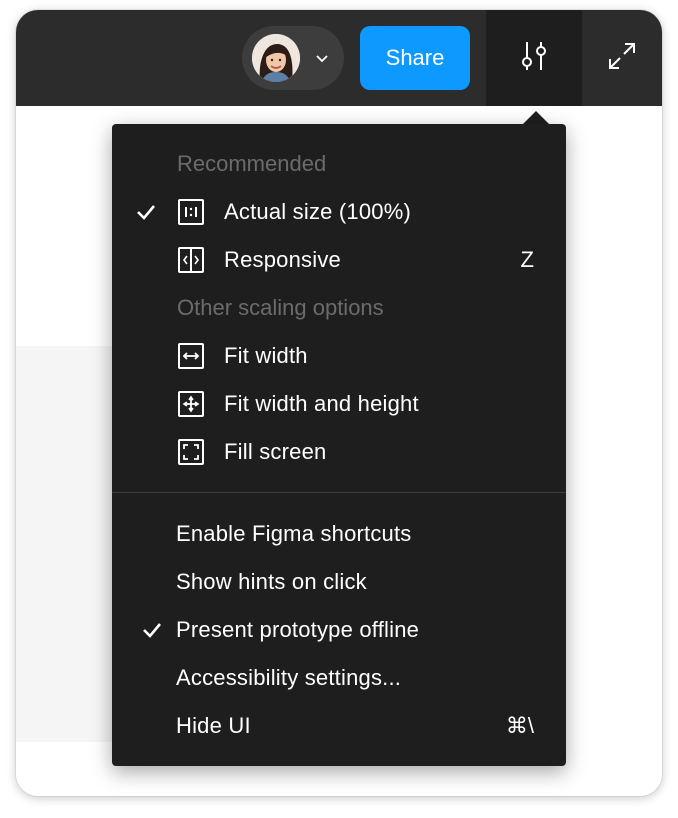 The height and width of the screenshot is (818, 678). What do you see at coordinates (415, 58) in the screenshot?
I see `share-button: Share` at bounding box center [415, 58].